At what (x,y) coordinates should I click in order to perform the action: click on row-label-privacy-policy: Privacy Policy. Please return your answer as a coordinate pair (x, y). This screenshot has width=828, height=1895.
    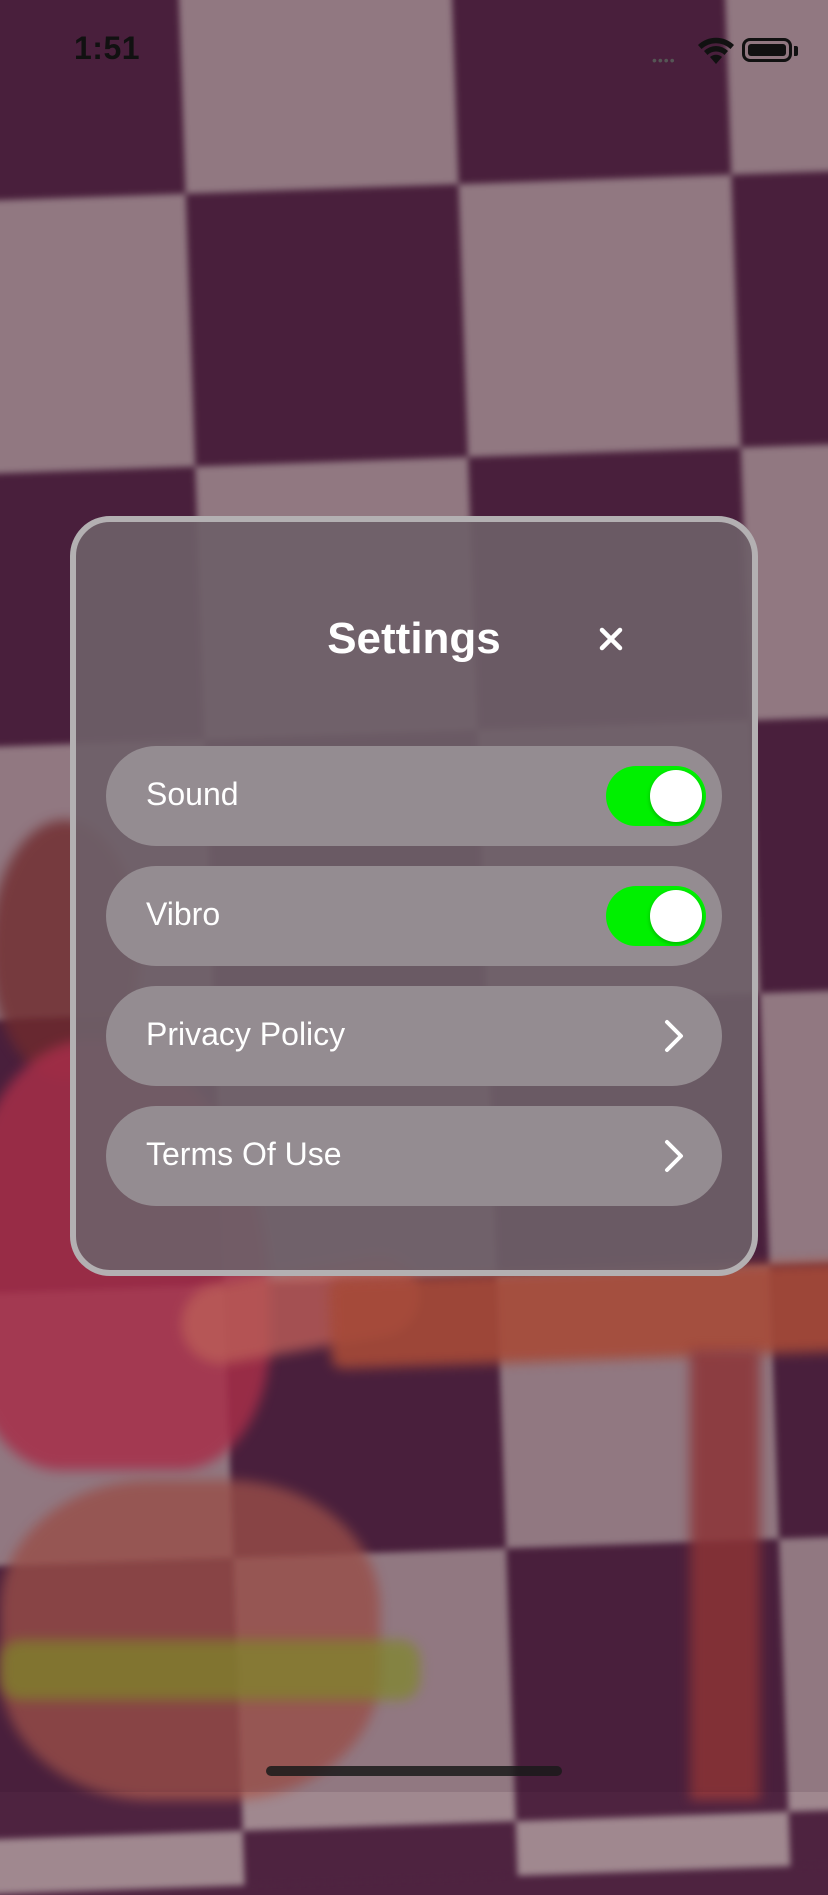
    Looking at the image, I should click on (246, 1034).